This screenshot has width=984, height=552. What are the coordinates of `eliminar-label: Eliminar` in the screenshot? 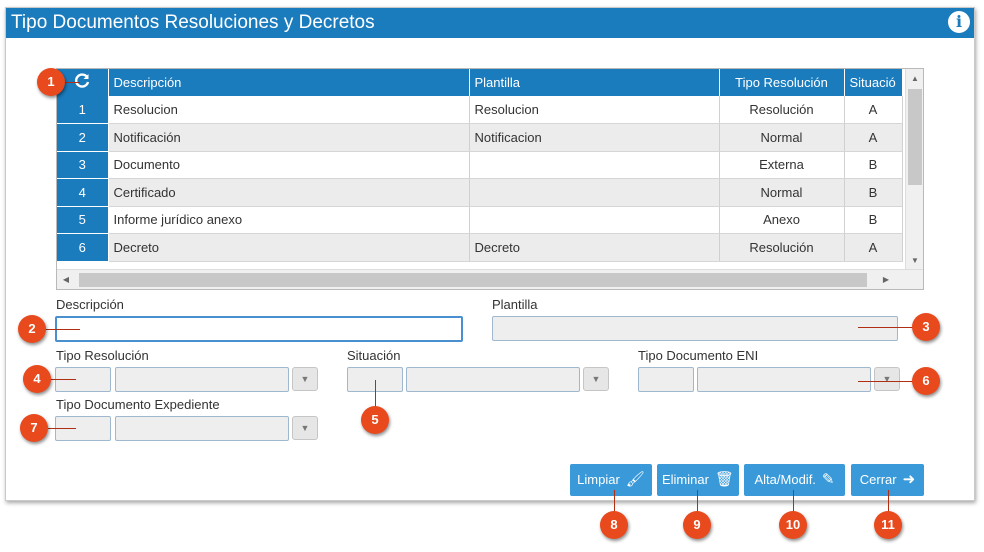 It's located at (685, 479).